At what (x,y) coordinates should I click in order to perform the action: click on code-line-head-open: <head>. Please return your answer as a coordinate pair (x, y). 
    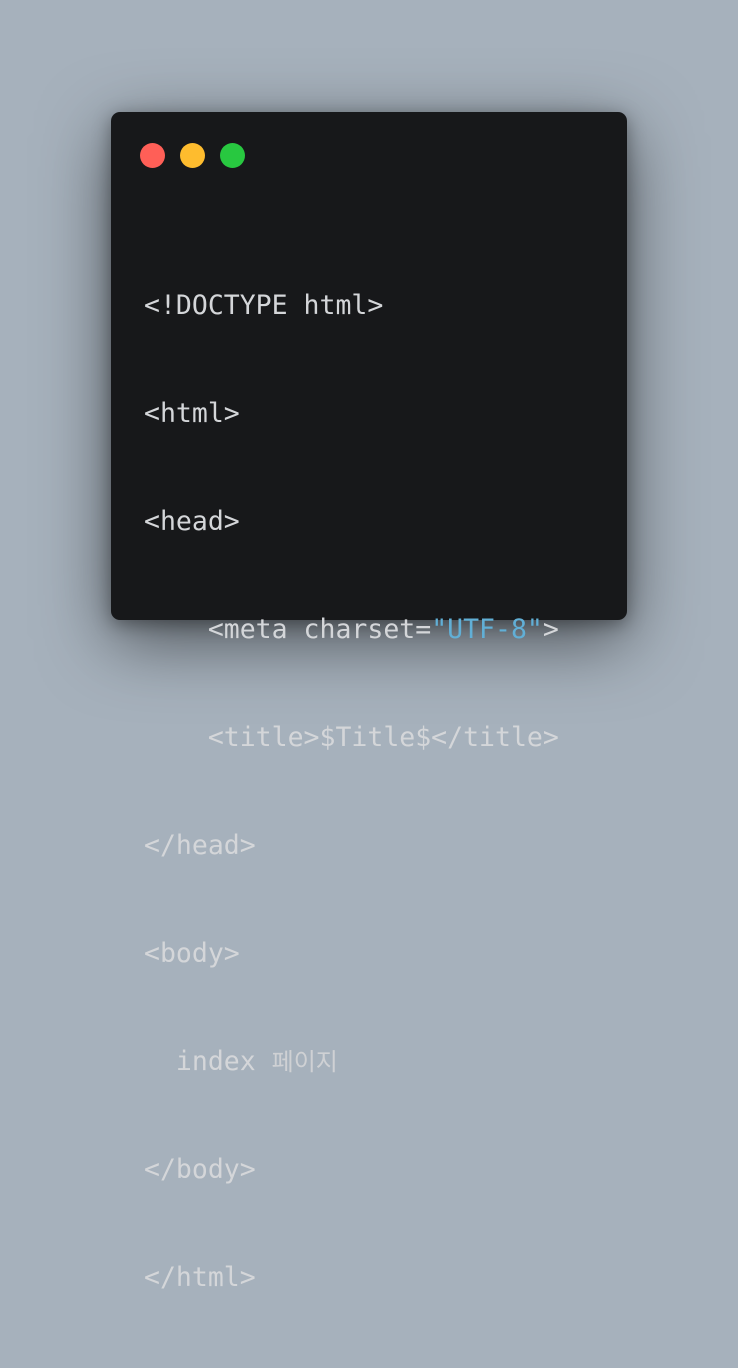
    Looking at the image, I should click on (351, 522).